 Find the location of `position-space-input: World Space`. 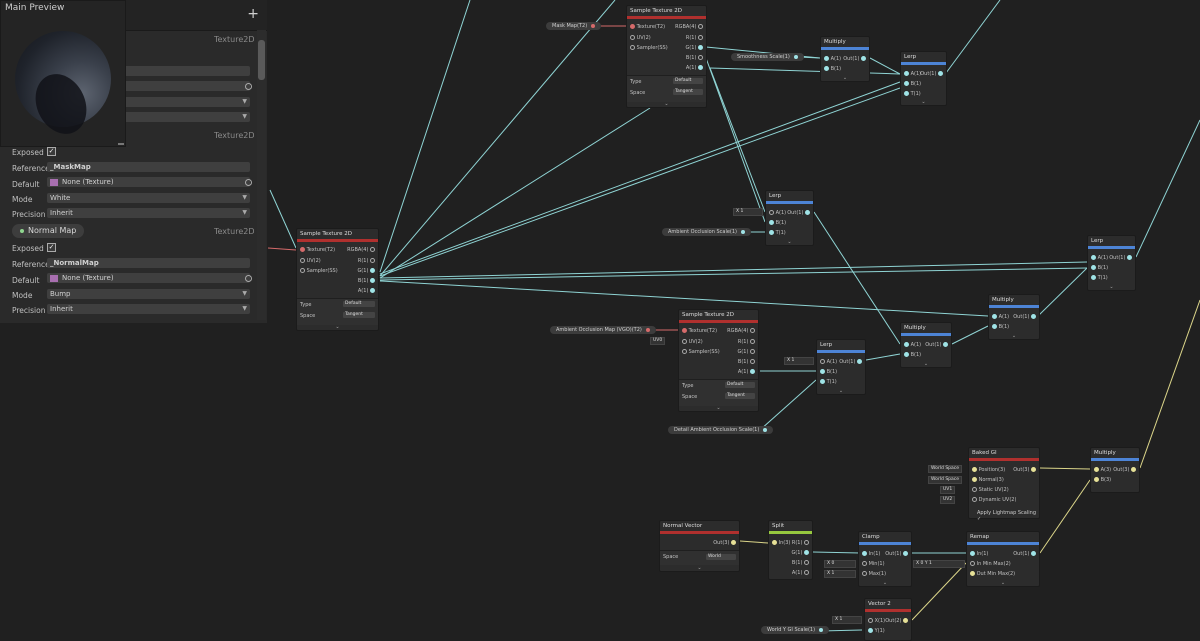

position-space-input: World Space is located at coordinates (945, 469).